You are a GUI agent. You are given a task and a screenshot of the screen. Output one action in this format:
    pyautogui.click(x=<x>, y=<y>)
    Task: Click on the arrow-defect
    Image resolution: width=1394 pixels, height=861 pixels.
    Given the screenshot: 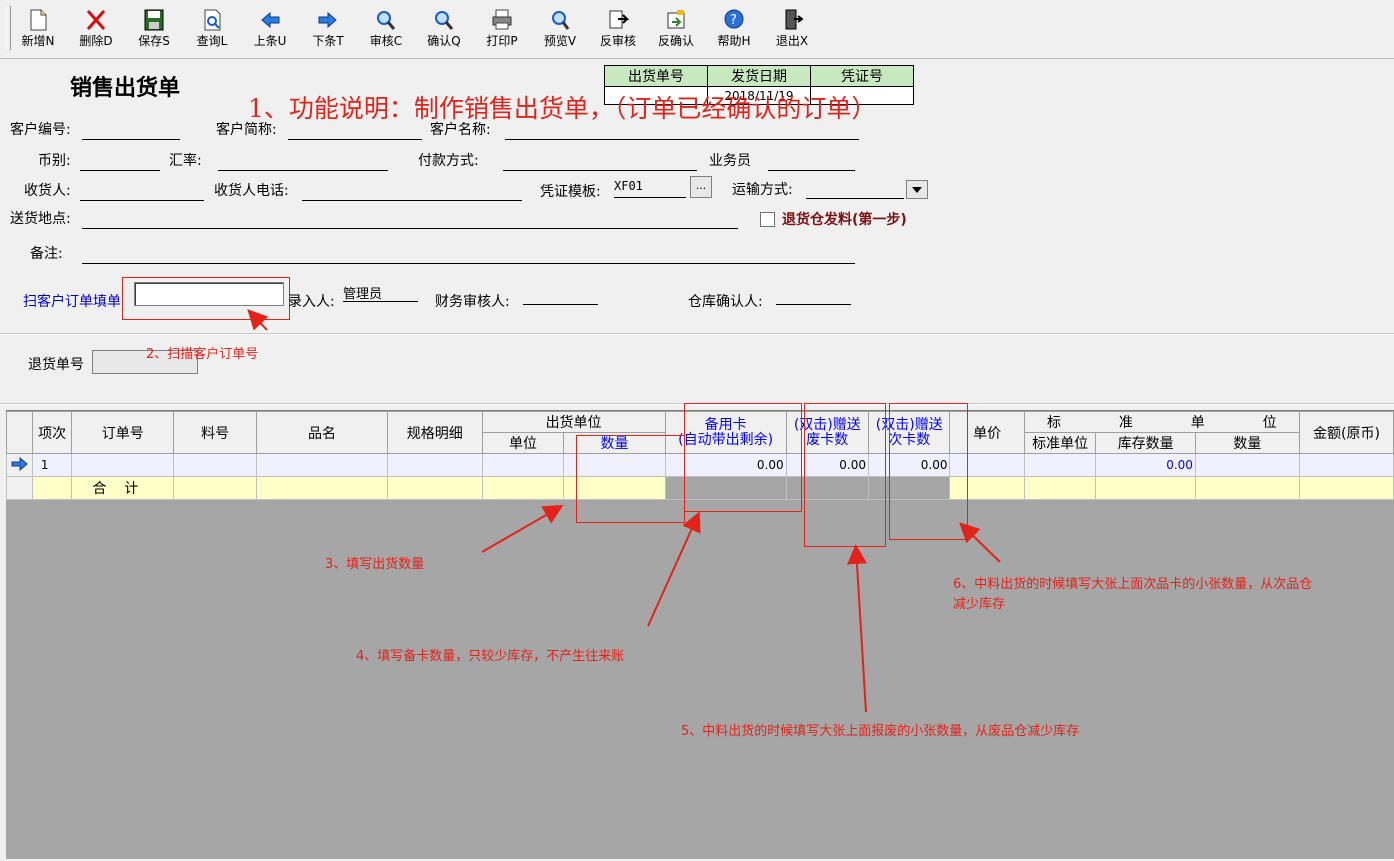 What is the action you would take?
    pyautogui.click(x=980, y=542)
    